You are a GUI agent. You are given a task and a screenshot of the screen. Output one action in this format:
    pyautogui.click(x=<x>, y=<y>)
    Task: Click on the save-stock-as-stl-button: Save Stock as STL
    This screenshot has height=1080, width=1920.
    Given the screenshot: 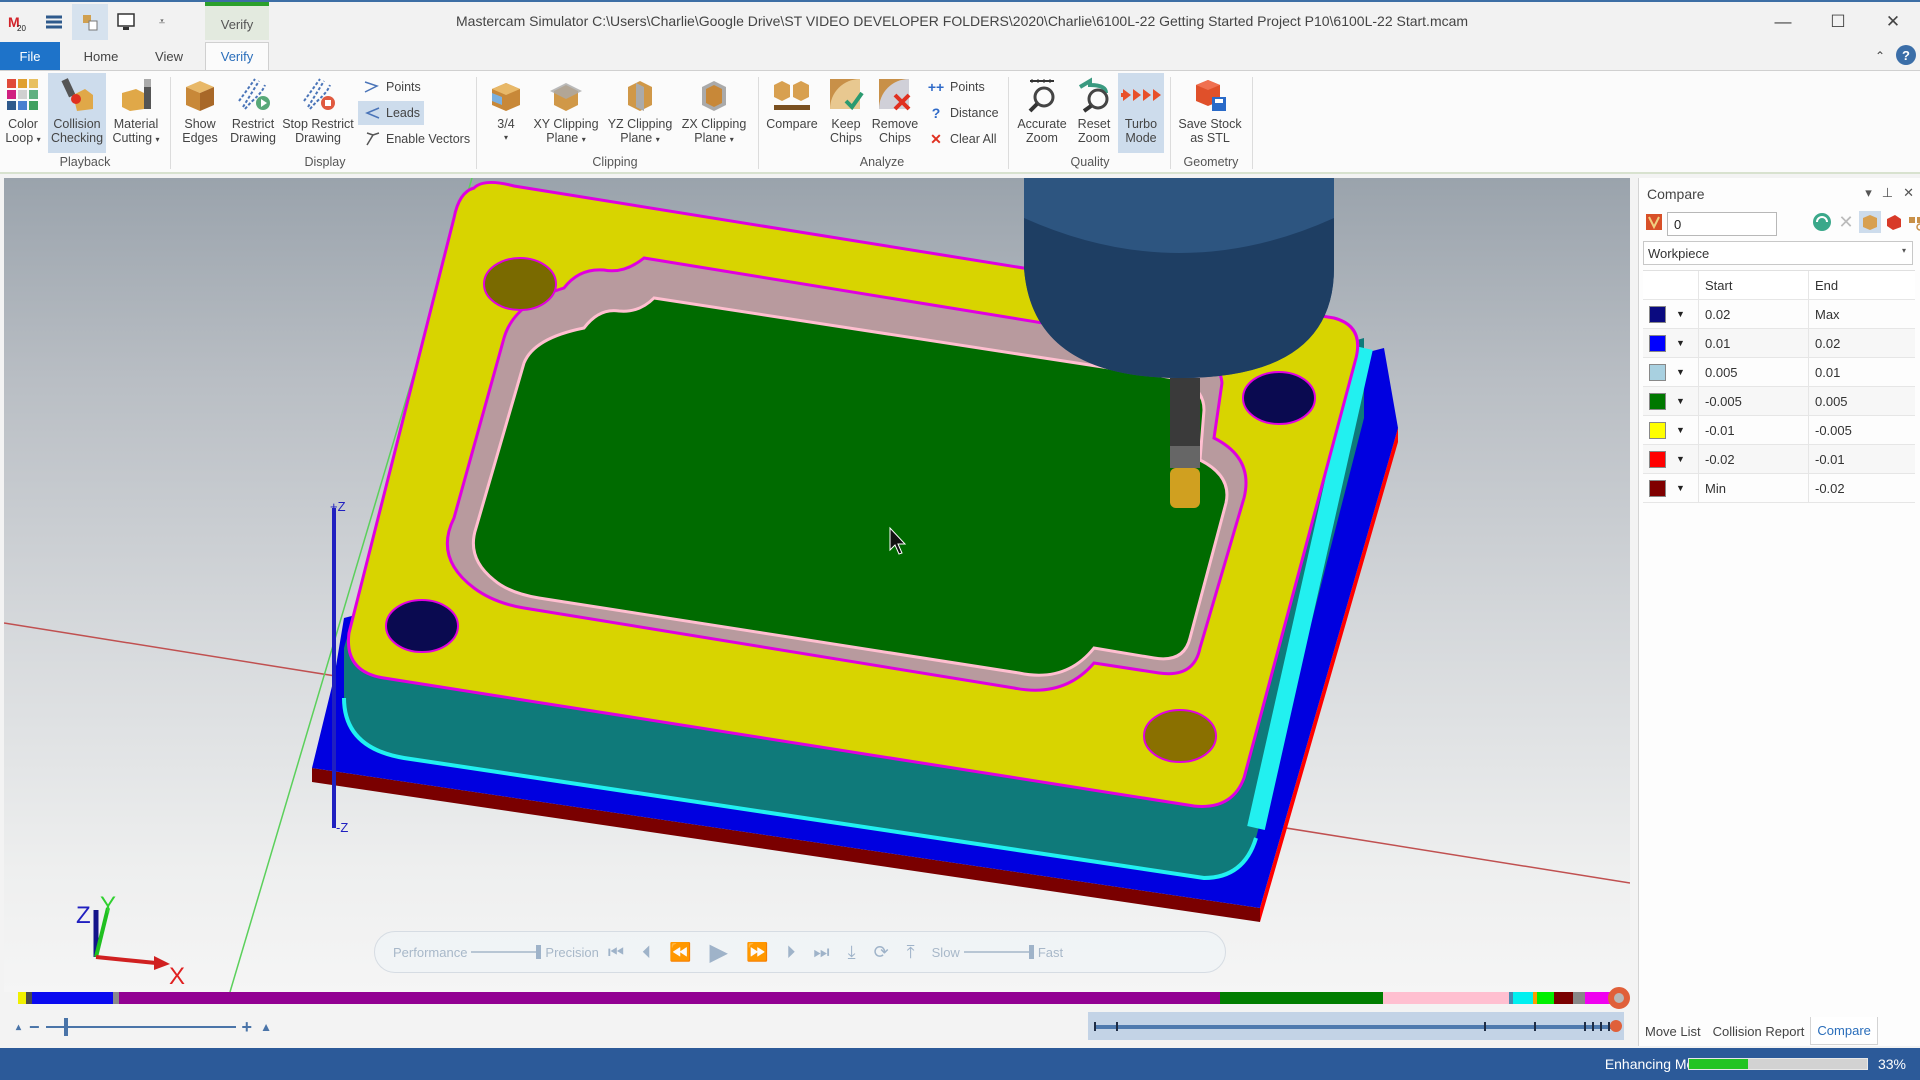 What is the action you would take?
    pyautogui.click(x=1210, y=109)
    